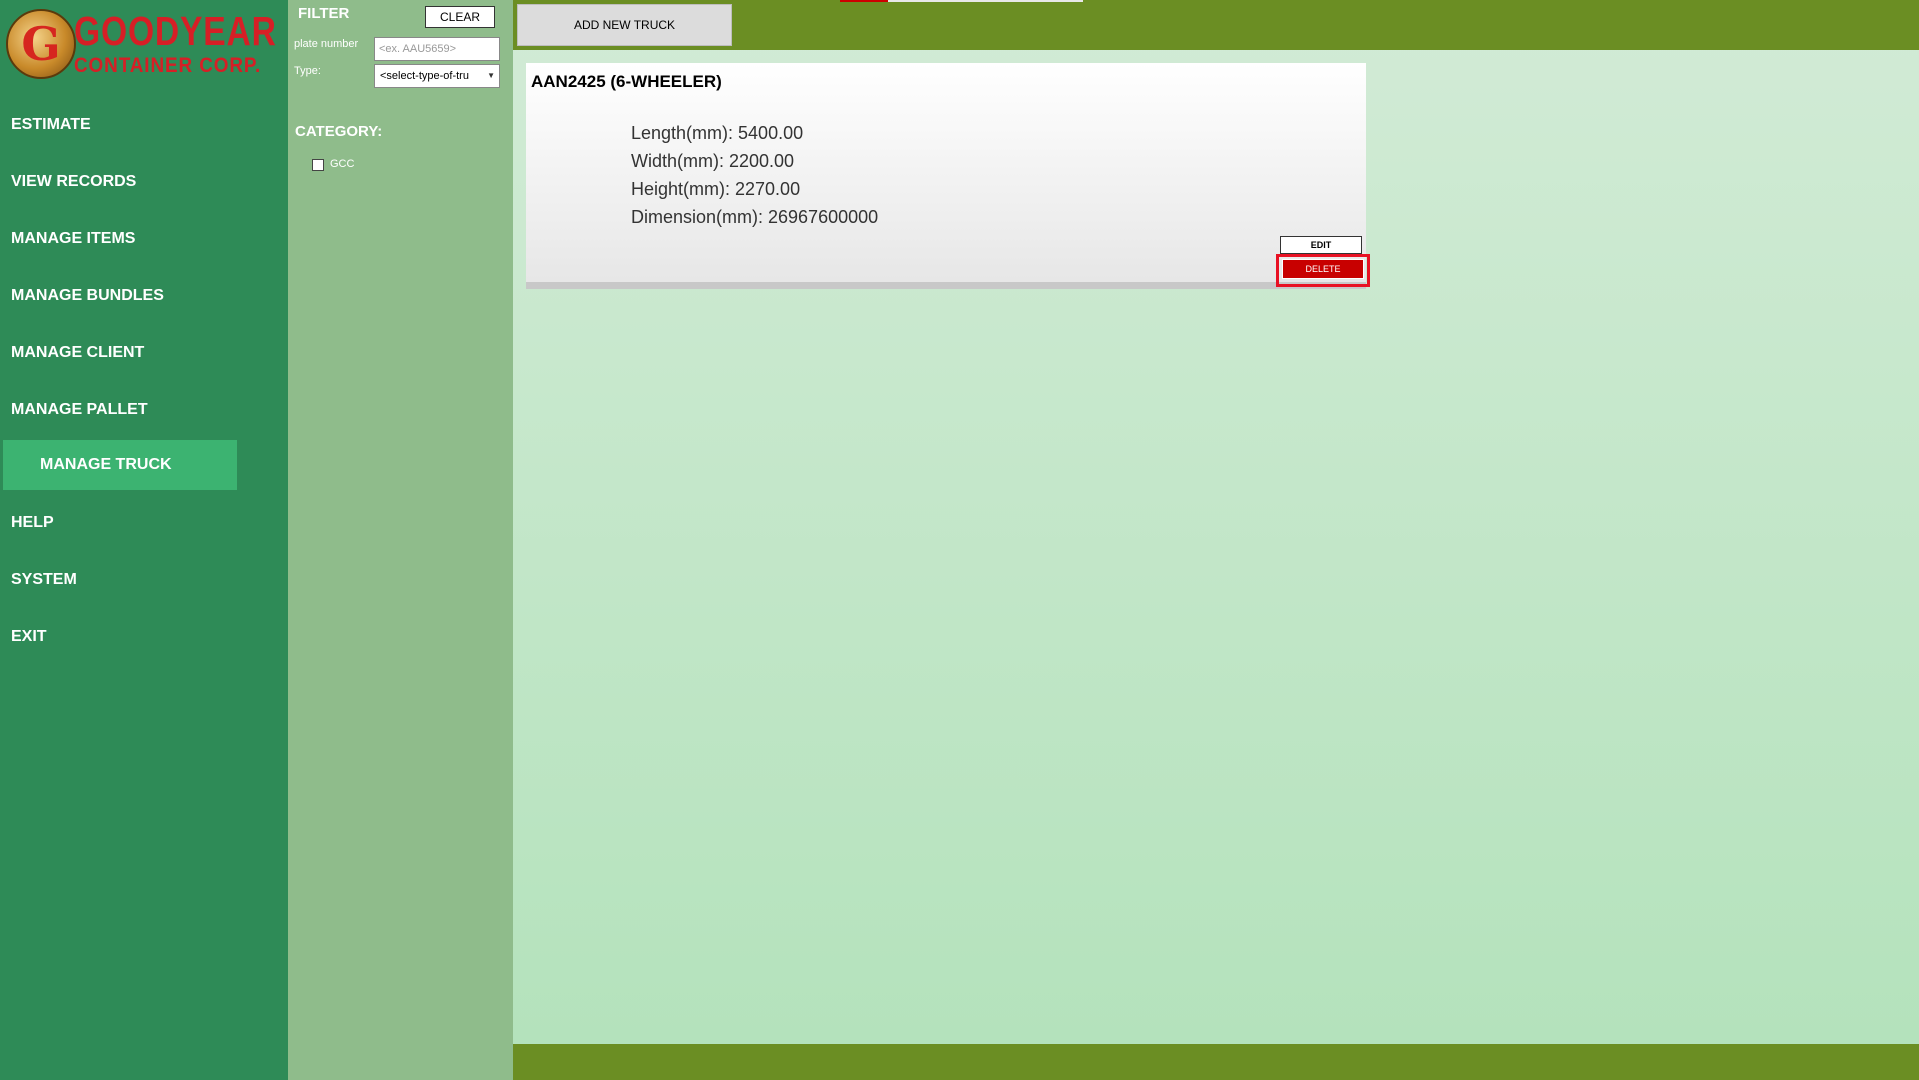  Describe the element at coordinates (755, 217) in the screenshot. I see `truck-dimension: Dimension(mm): 26967600000` at that location.